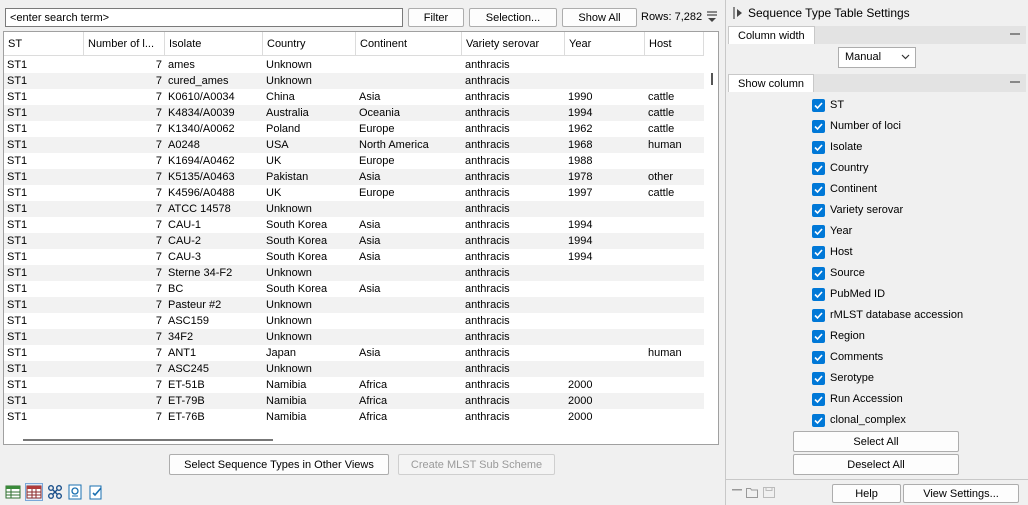  I want to click on table-row: ST1 7 ET-79B Namibia Africa anthracis 2000, so click(354, 401).